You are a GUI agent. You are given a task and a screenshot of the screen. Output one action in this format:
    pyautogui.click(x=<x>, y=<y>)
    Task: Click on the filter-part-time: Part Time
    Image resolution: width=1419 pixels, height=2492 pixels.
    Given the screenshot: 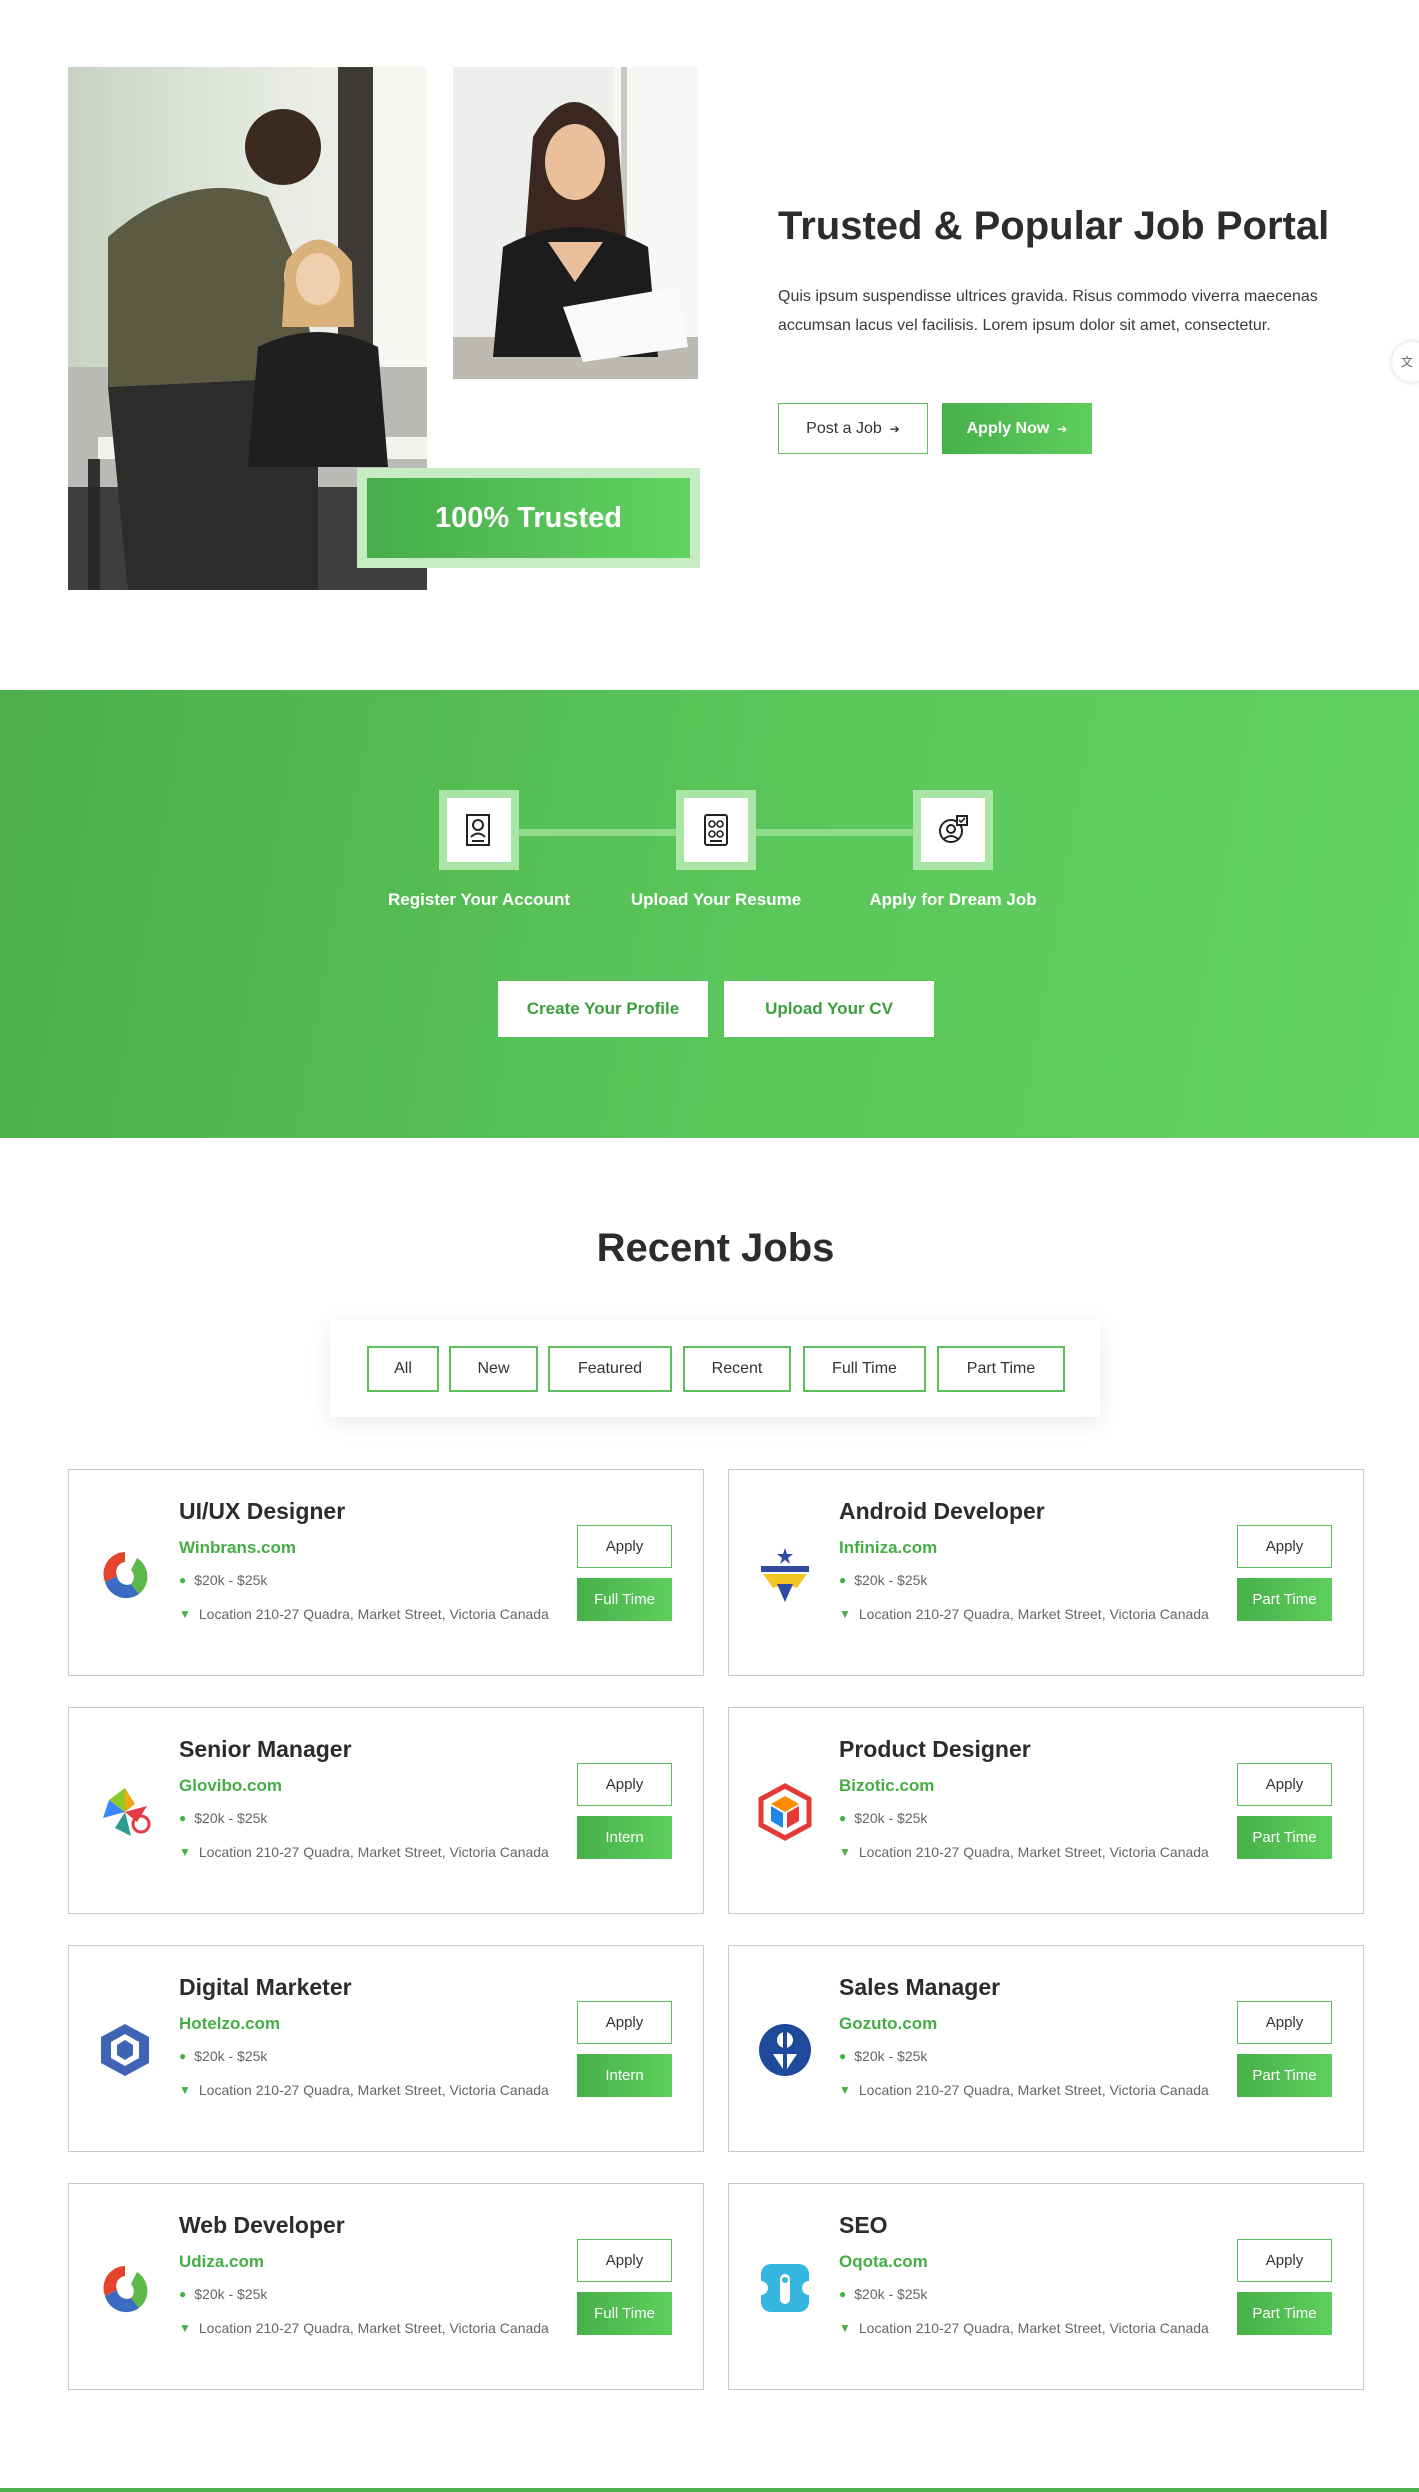 What is the action you would take?
    pyautogui.click(x=1001, y=1369)
    